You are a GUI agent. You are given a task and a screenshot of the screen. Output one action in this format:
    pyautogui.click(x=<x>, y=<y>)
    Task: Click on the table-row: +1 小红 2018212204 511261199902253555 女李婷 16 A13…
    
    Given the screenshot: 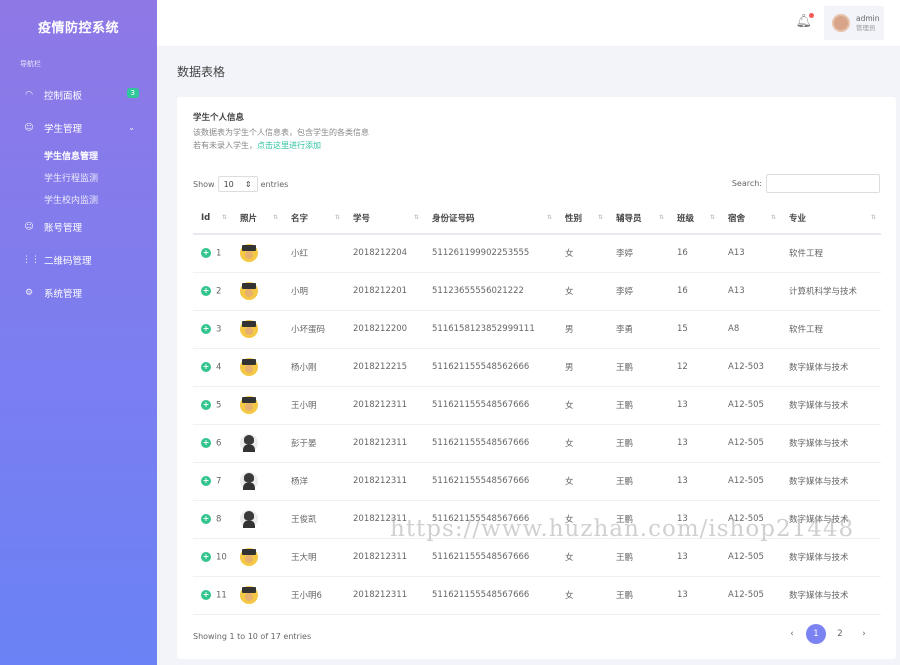 What is the action you would take?
    pyautogui.click(x=537, y=253)
    